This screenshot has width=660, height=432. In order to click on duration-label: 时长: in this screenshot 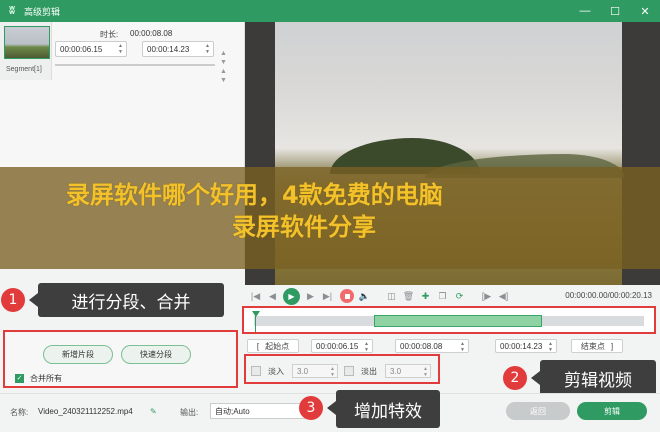, I will do `click(109, 34)`.